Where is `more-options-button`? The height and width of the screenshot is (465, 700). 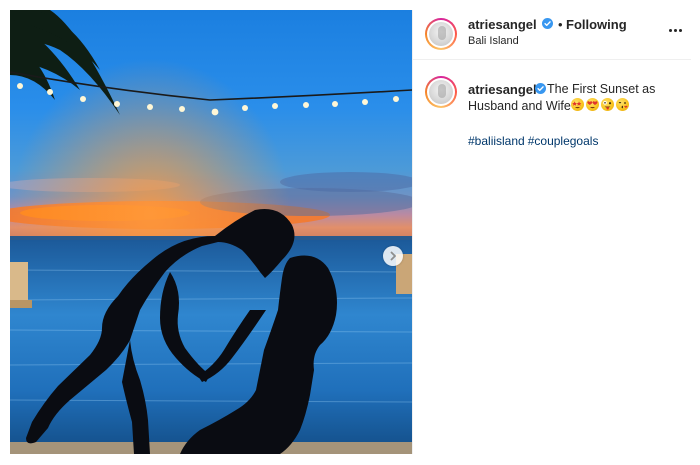
more-options-button is located at coordinates (677, 30).